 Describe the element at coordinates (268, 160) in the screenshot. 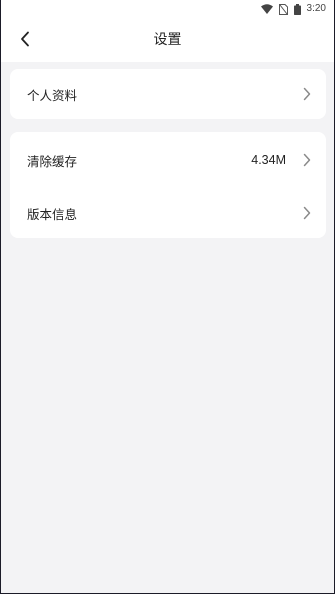

I see `cache-size-value: 4.34M` at that location.